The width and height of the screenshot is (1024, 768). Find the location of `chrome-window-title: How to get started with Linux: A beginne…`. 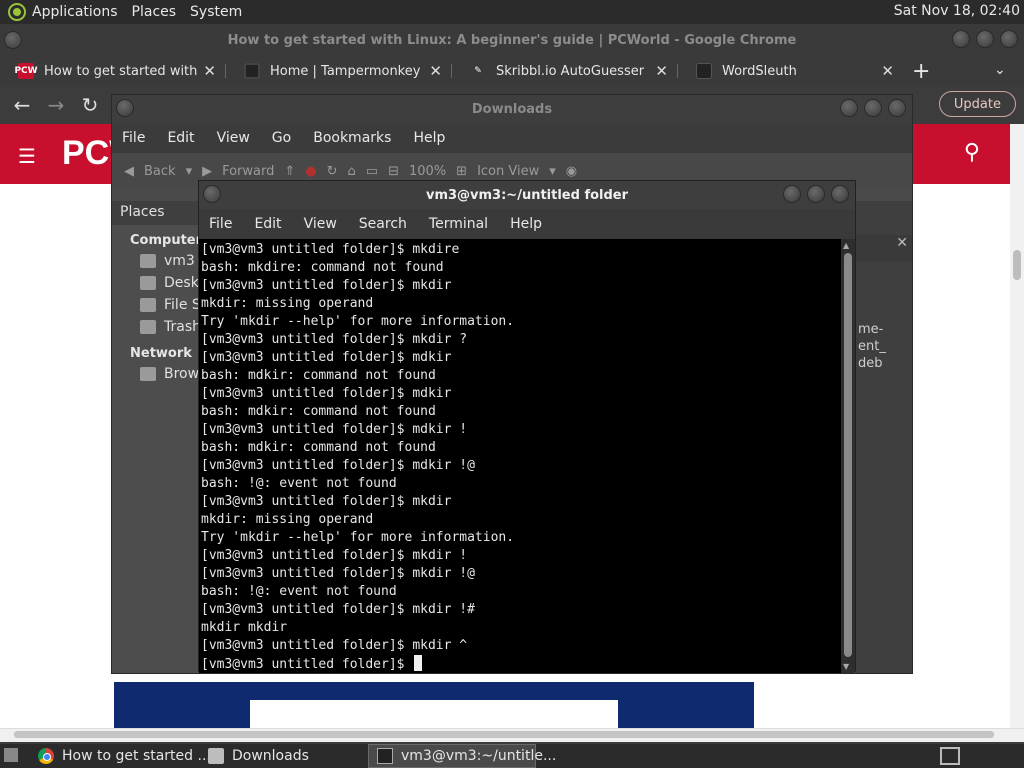

chrome-window-title: How to get started with Linux: A beginne… is located at coordinates (512, 40).